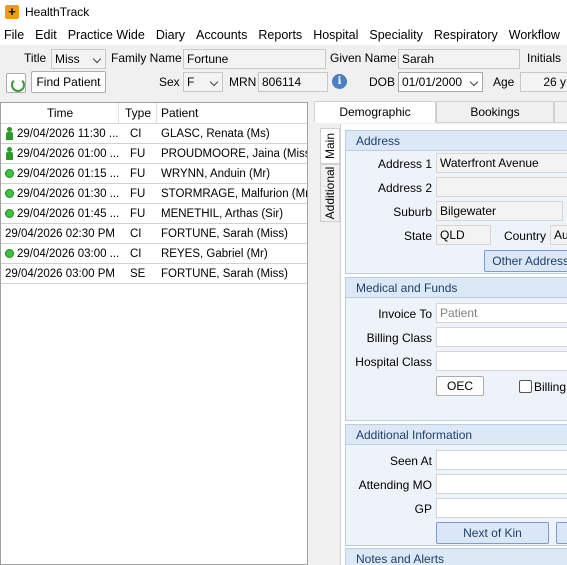 The width and height of the screenshot is (567, 565). I want to click on appointment-patient: STORMRAGE, Malfurion (Mr), so click(234, 193).